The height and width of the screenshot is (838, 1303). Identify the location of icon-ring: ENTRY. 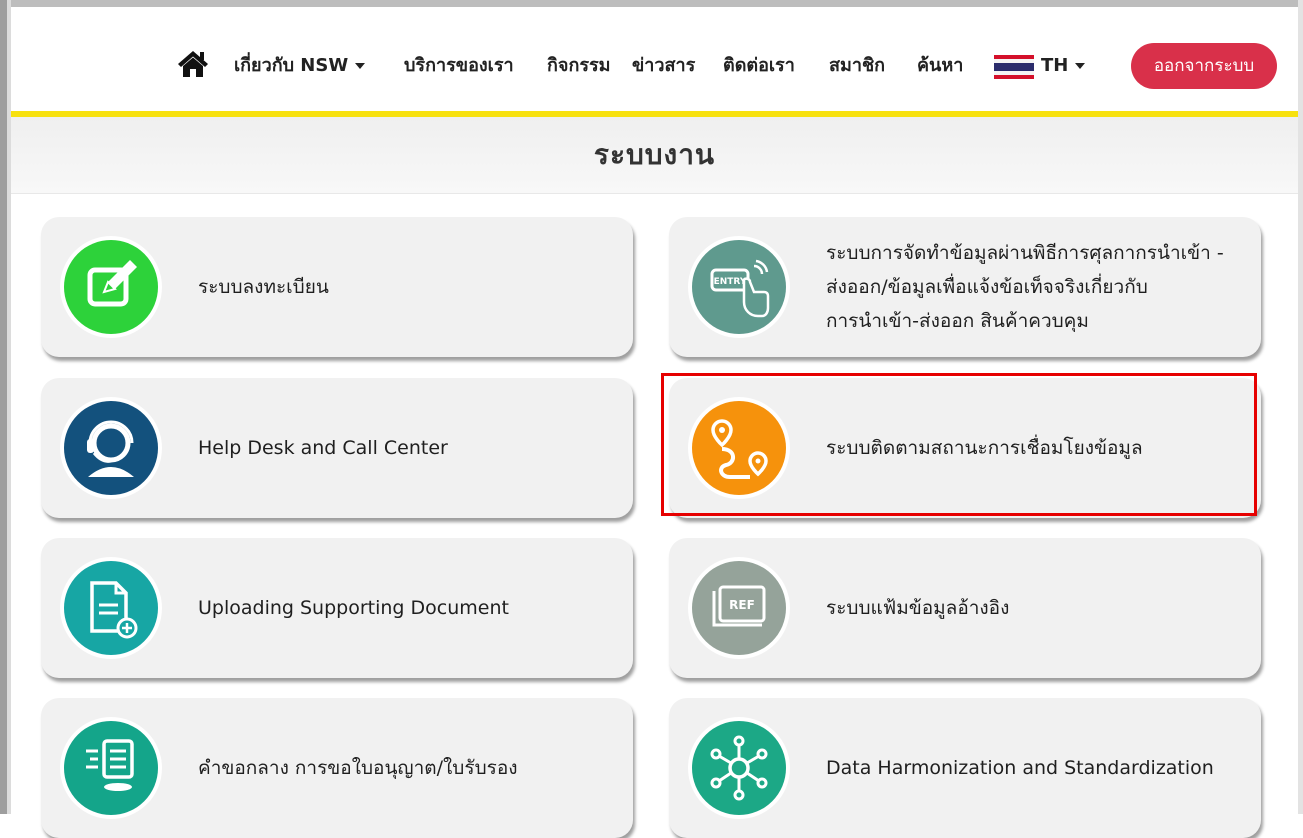
(739, 287).